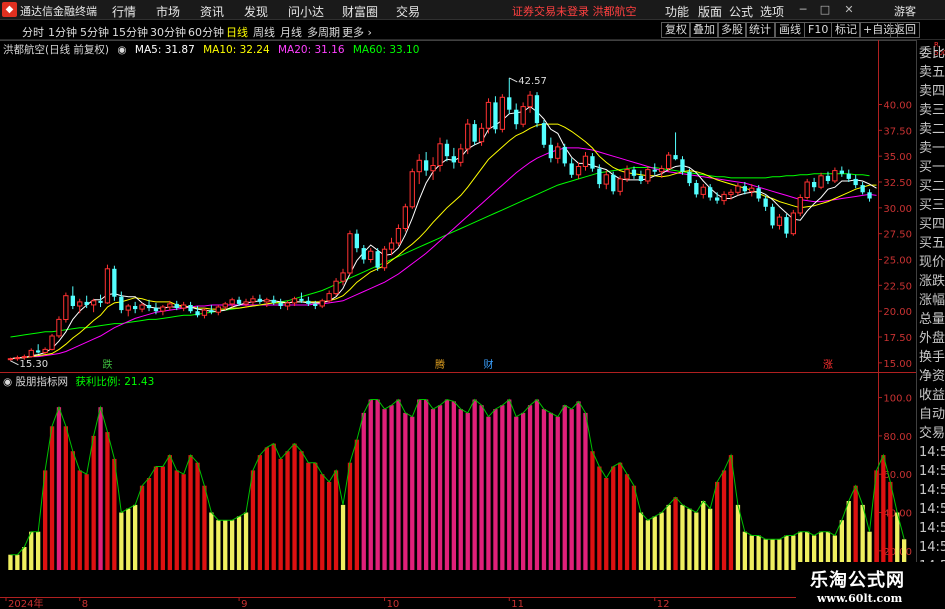 Image resolution: width=945 pixels, height=609 pixels. Describe the element at coordinates (932, 72) in the screenshot. I see `side-item-1: 卖五` at that location.